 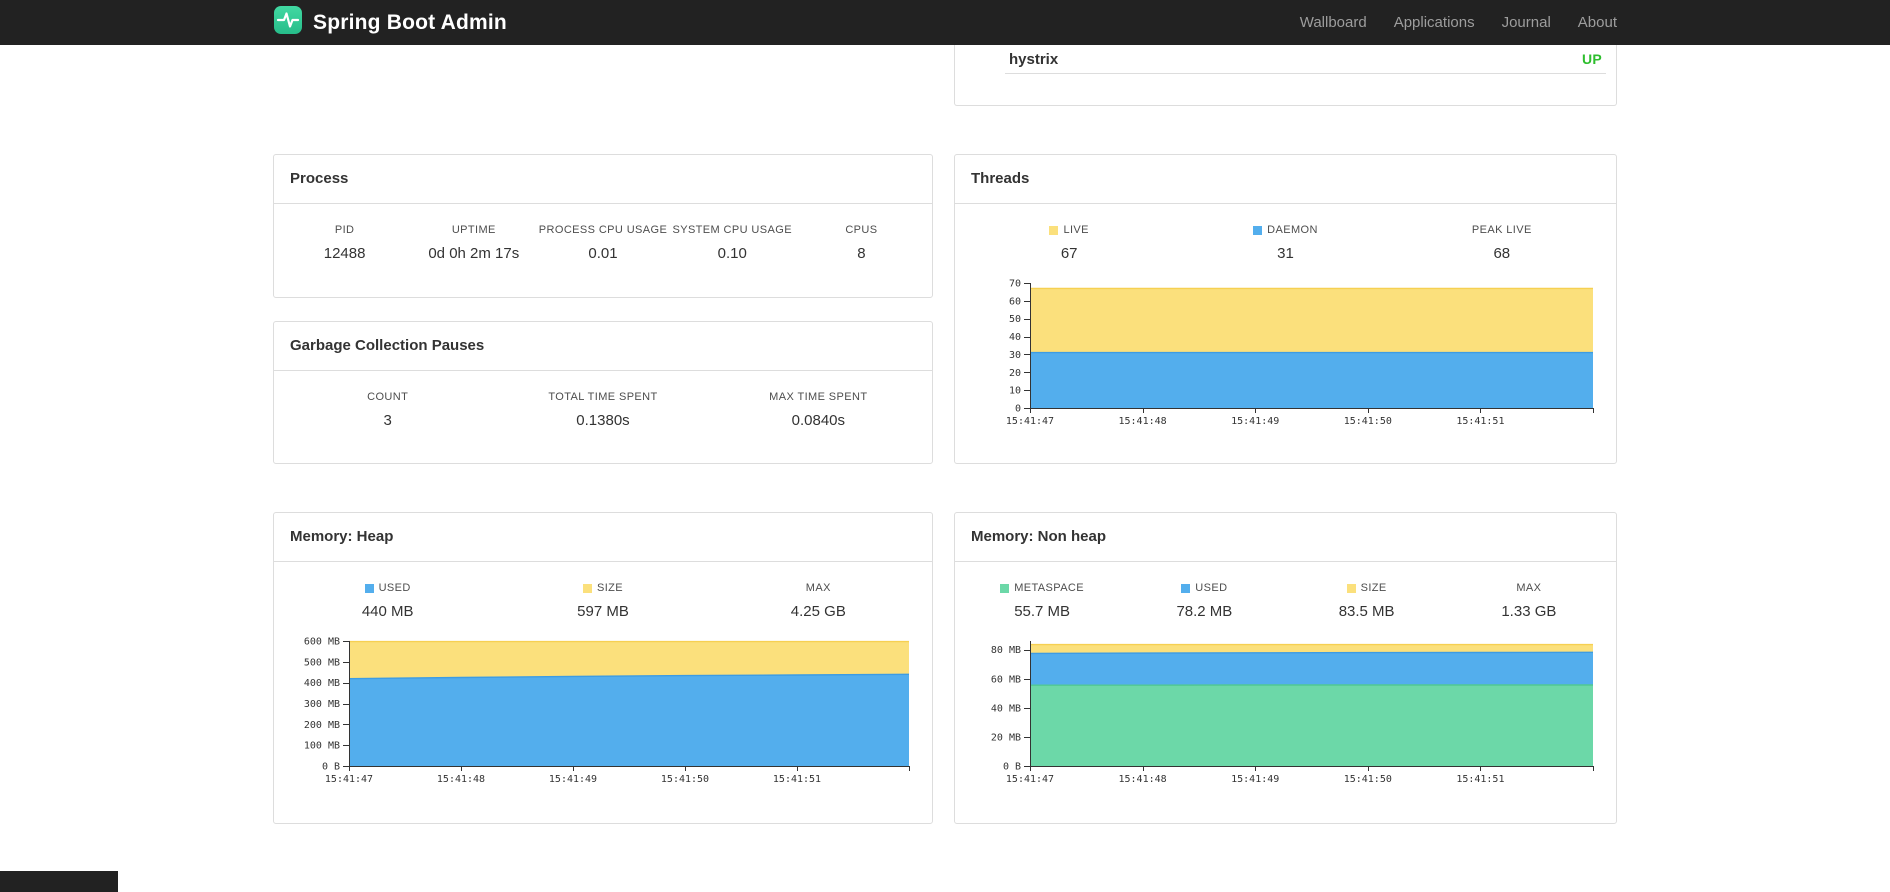 I want to click on svg-text: 50, so click(x=1015, y=319).